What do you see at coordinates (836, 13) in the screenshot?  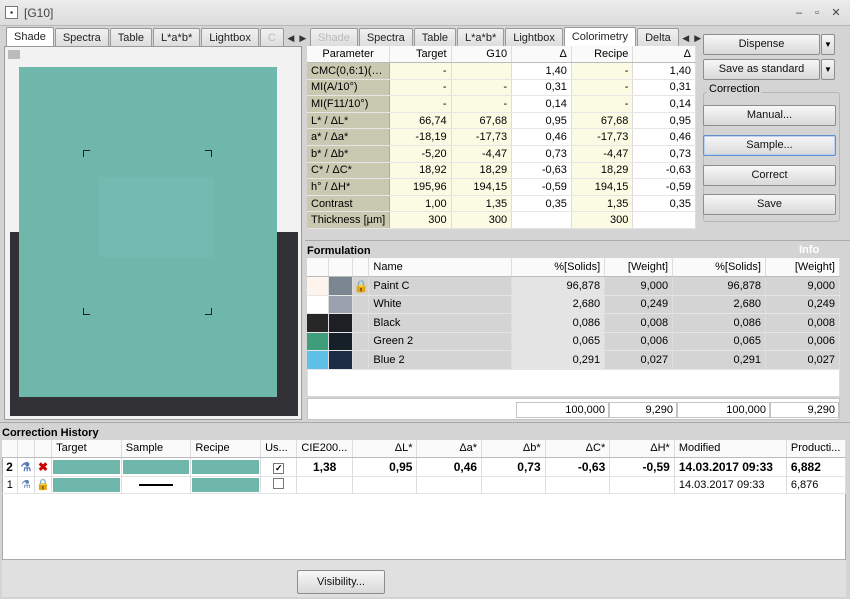 I see `close-icon: ✕` at bounding box center [836, 13].